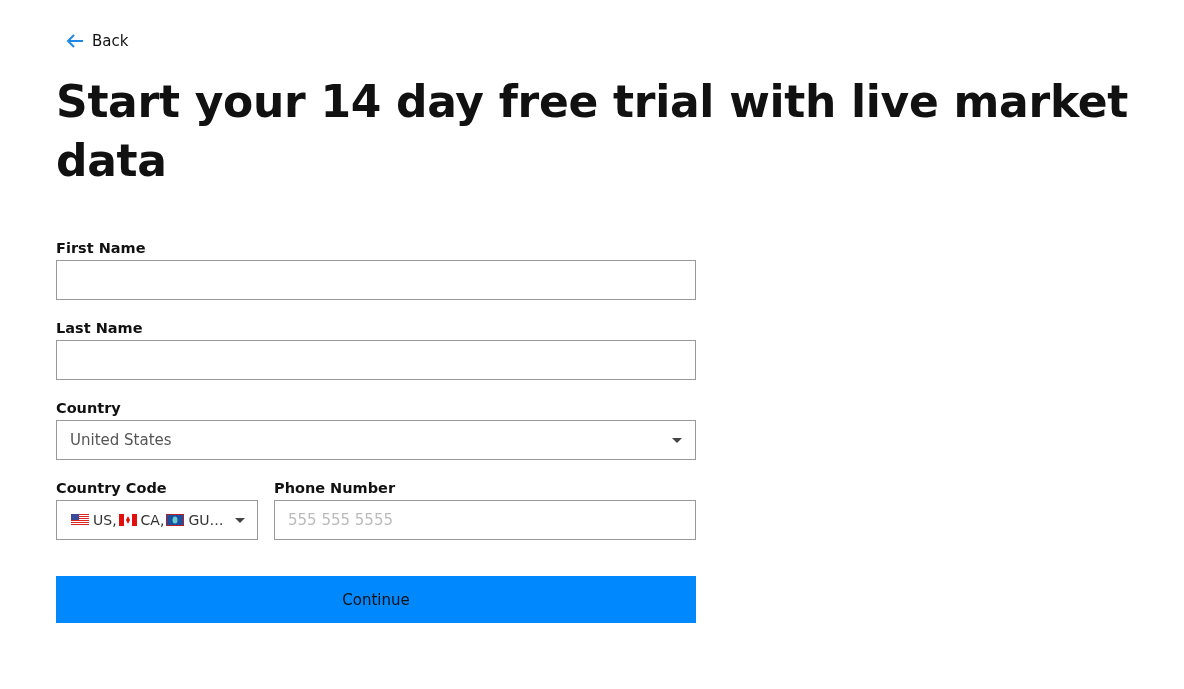 The image size is (1184, 689). Describe the element at coordinates (592, 131) in the screenshot. I see `page-heading: Start your 14 day free trial with live market data` at that location.